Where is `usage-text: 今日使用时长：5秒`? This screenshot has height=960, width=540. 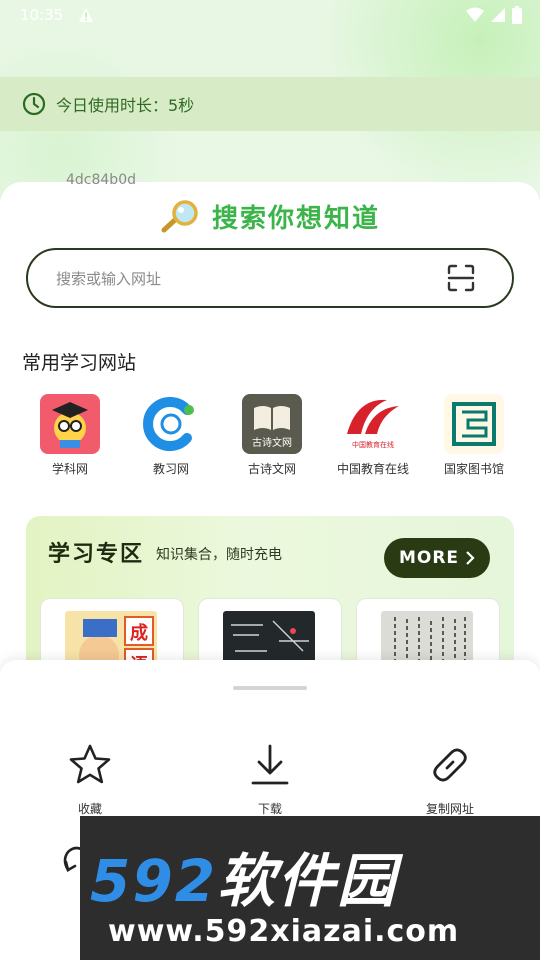 usage-text: 今日使用时长：5秒 is located at coordinates (125, 105).